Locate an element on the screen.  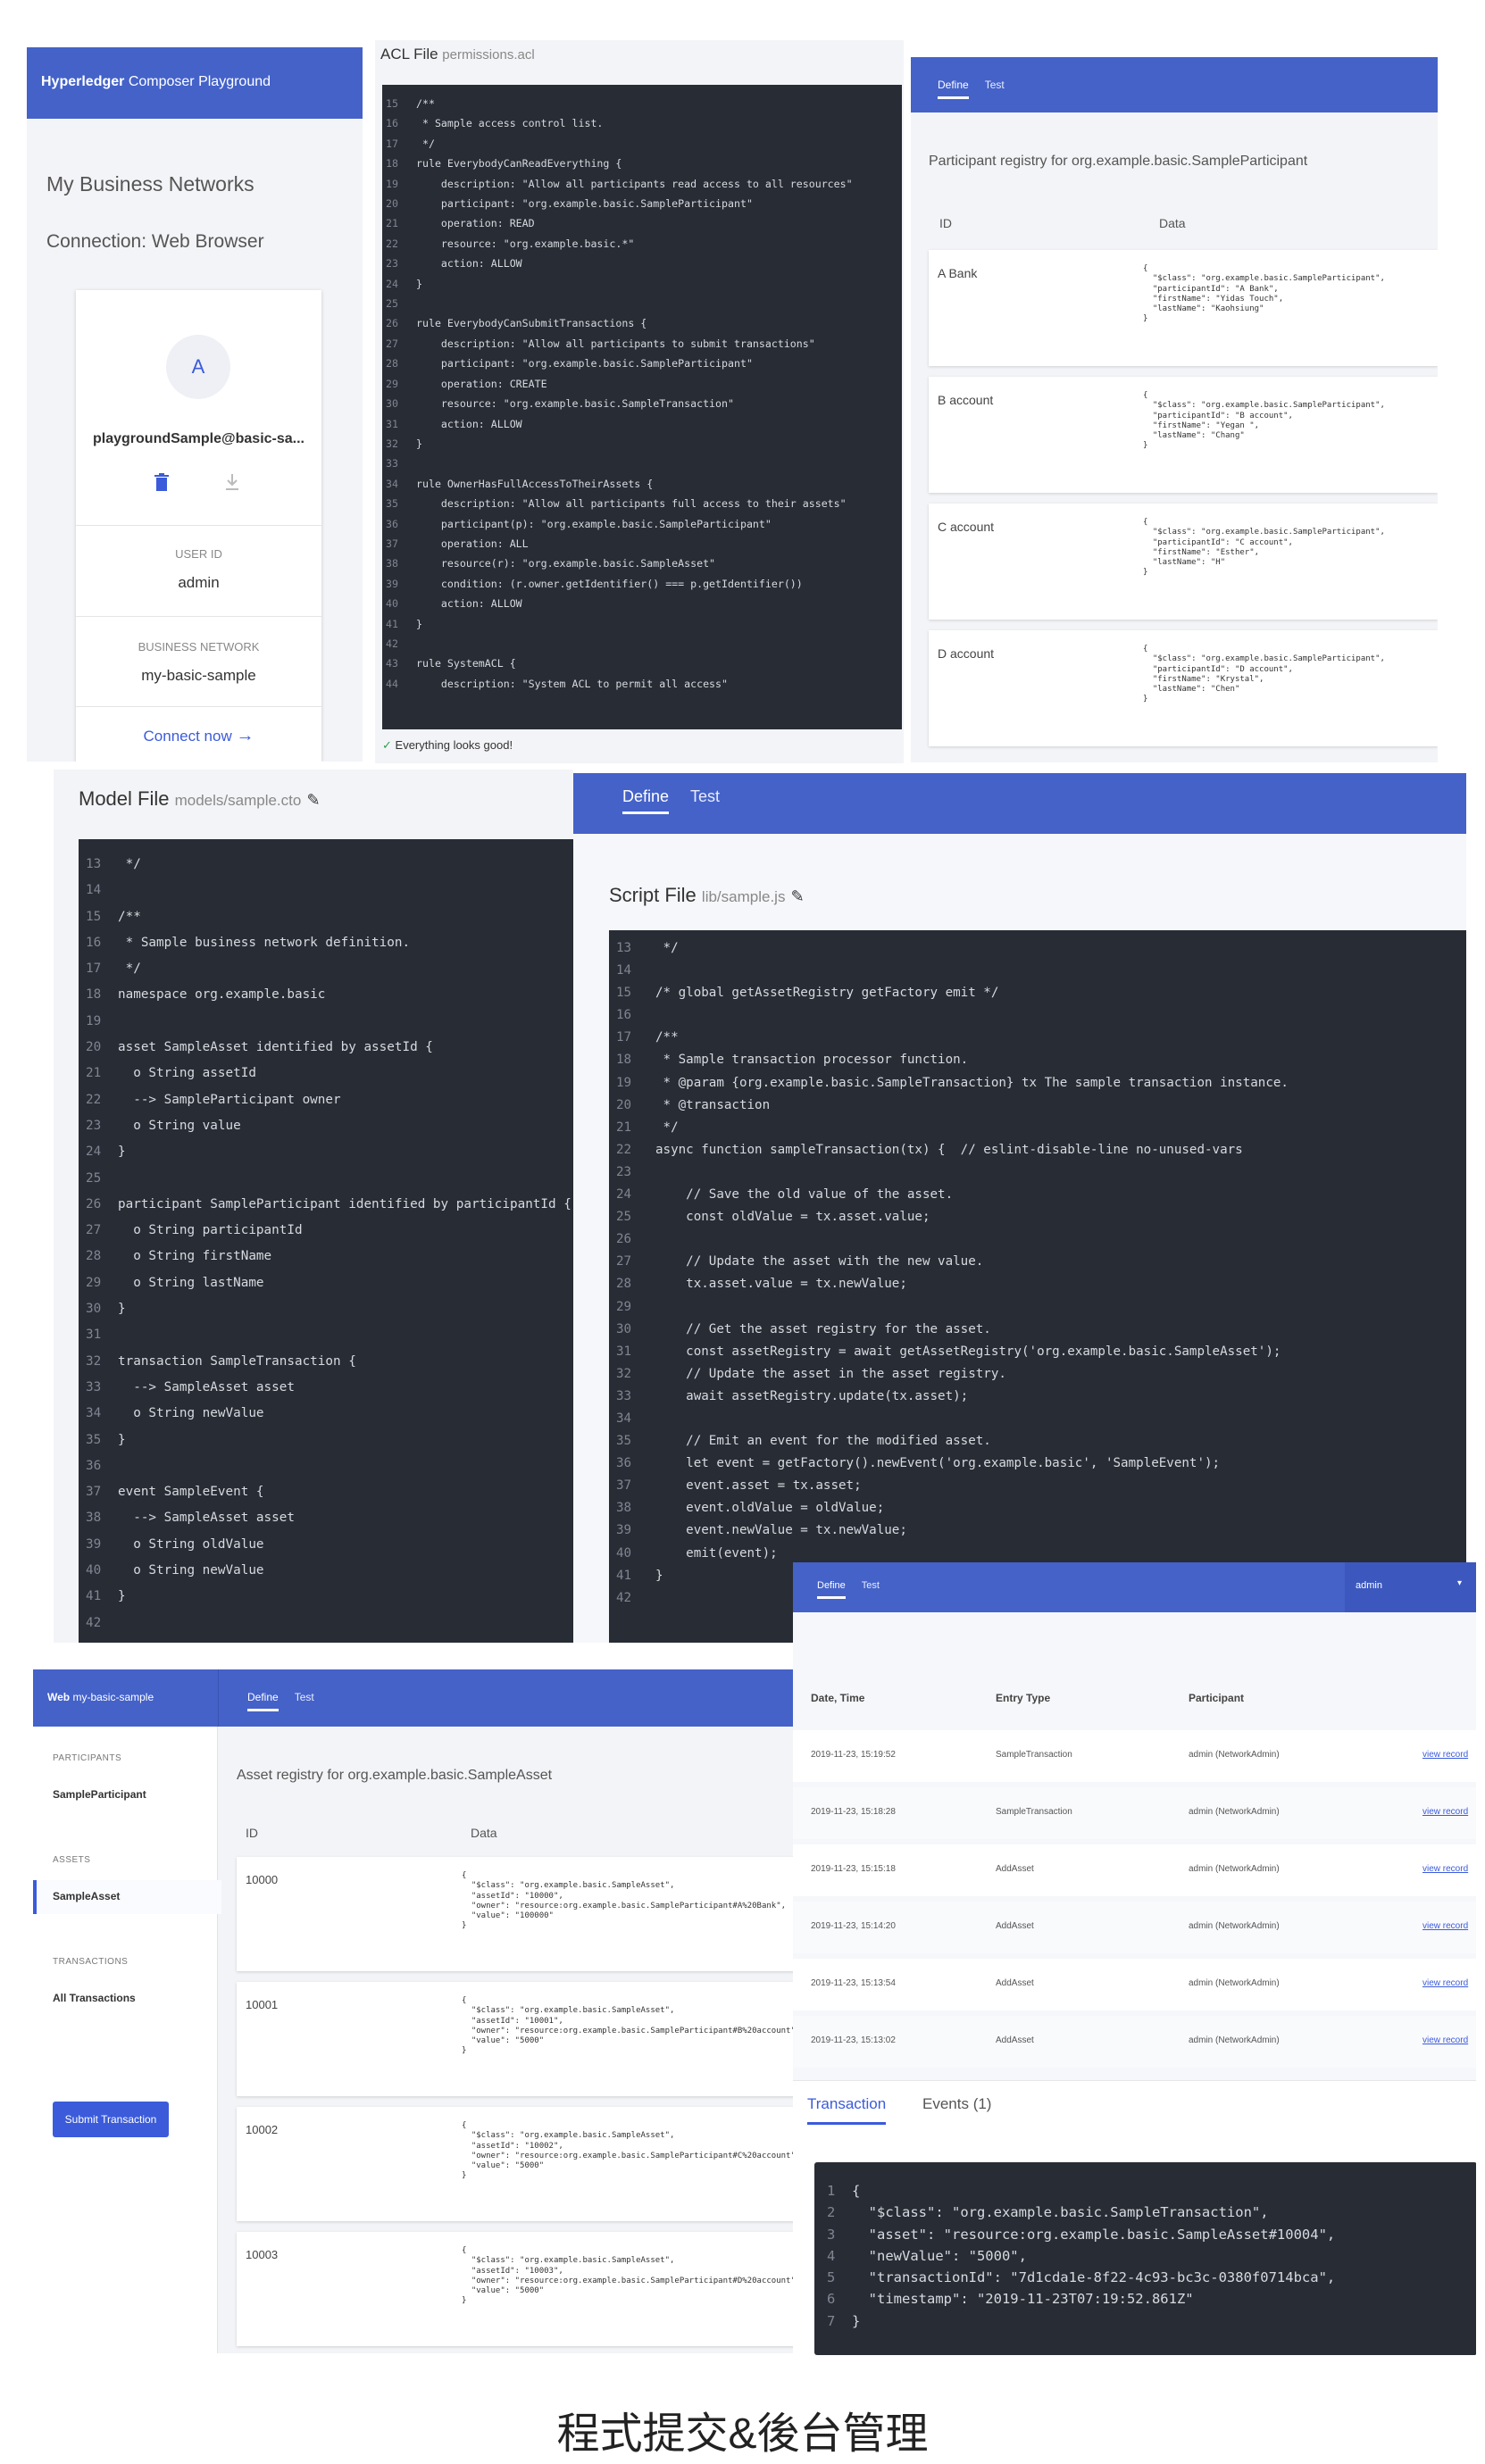
tab-transaction: Transaction is located at coordinates (847, 2110).